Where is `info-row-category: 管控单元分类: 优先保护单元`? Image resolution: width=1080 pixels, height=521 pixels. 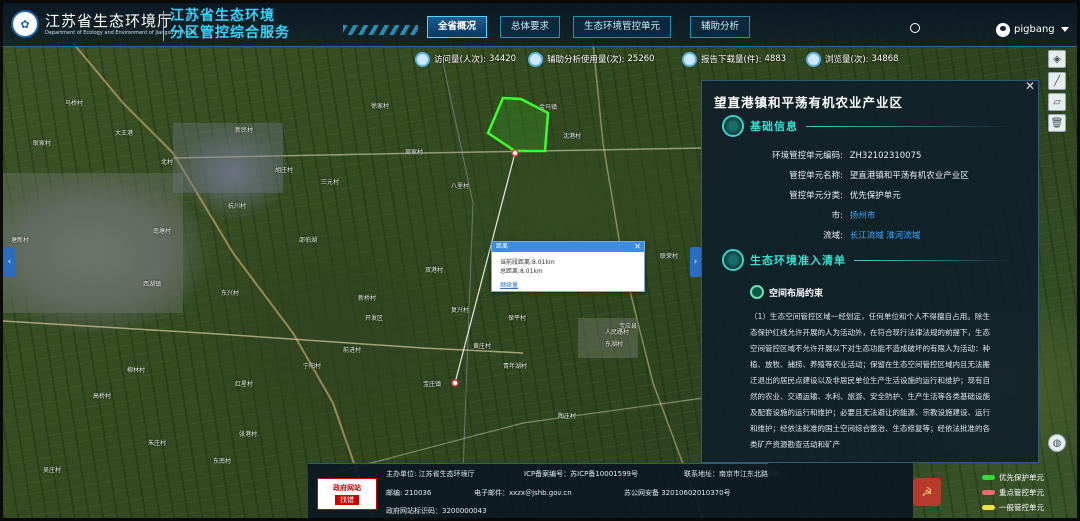
info-row-category: 管控单元分类: 优先保护单元 is located at coordinates (816, 195).